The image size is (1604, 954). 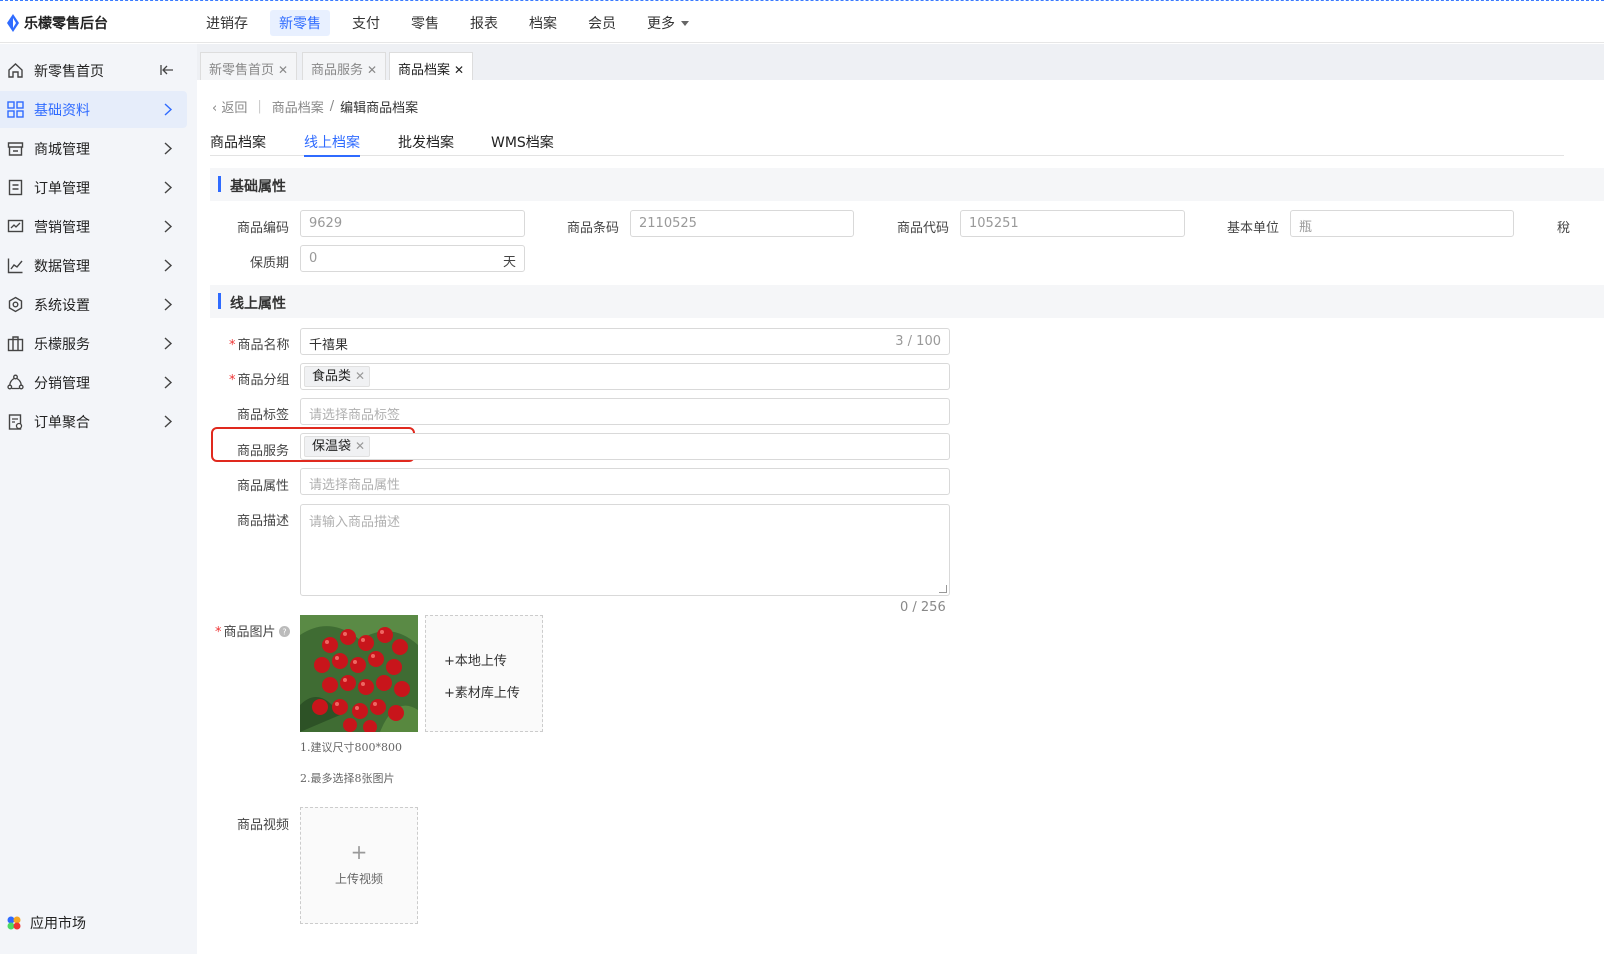 I want to click on product-tag-label: 商品标签, so click(x=263, y=415).